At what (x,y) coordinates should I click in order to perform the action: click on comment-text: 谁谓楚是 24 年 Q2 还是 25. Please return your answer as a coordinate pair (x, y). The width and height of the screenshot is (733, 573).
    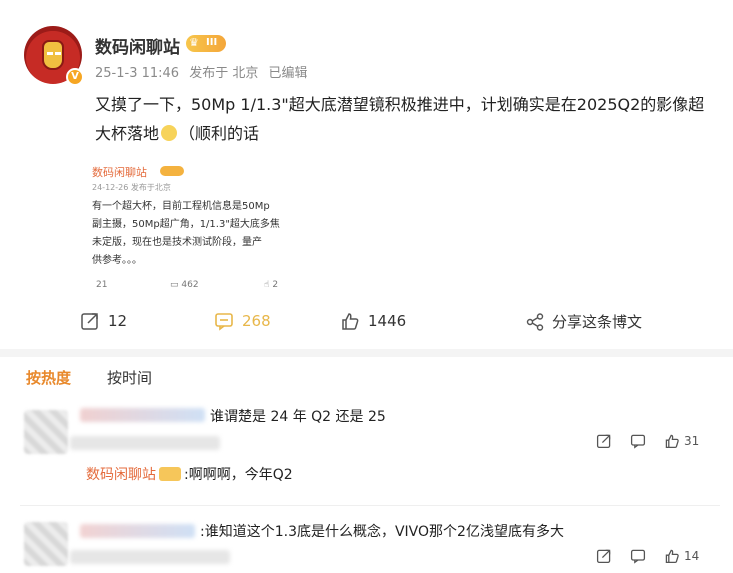
    Looking at the image, I should click on (298, 417).